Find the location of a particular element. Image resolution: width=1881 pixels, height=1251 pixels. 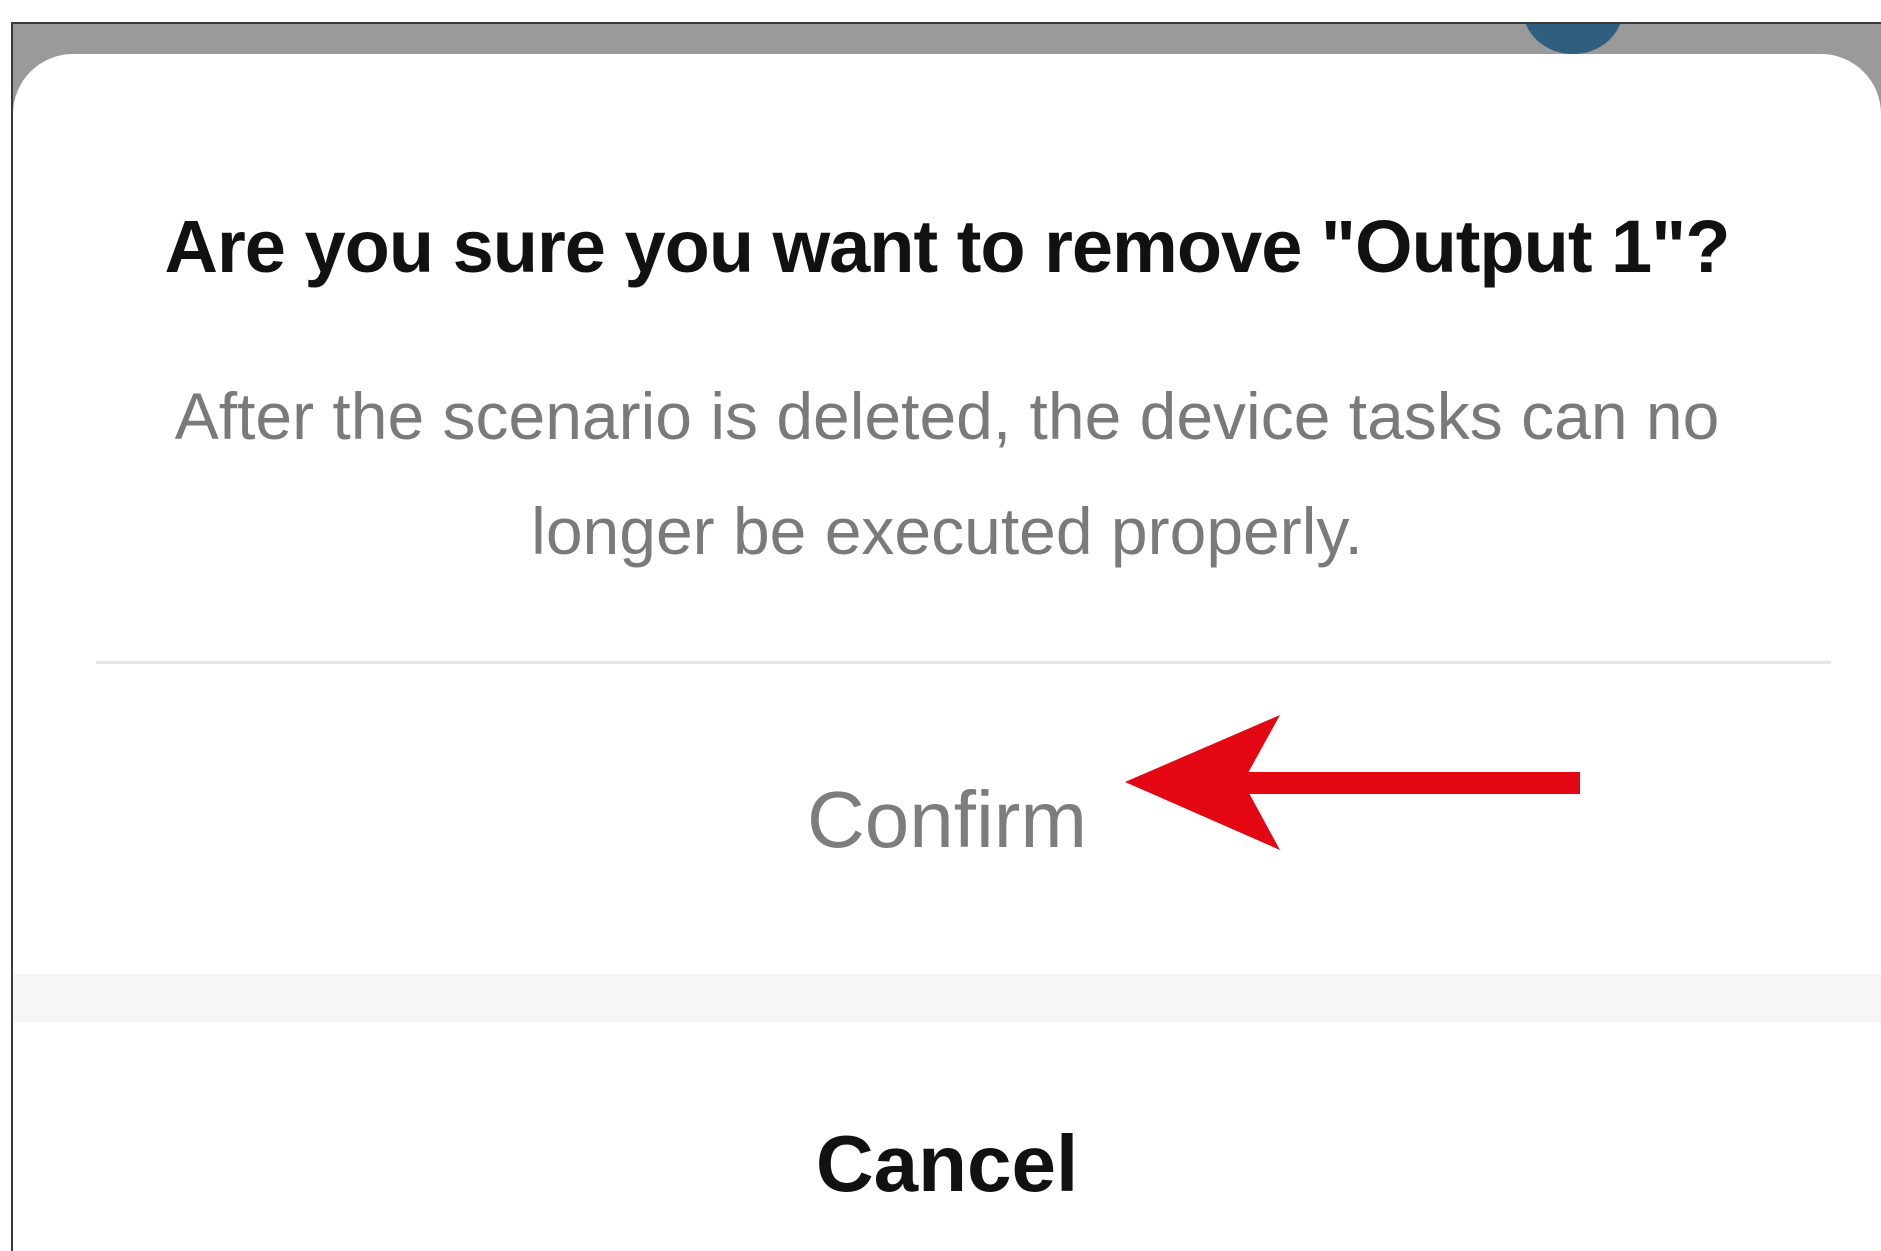

divider is located at coordinates (963, 662).